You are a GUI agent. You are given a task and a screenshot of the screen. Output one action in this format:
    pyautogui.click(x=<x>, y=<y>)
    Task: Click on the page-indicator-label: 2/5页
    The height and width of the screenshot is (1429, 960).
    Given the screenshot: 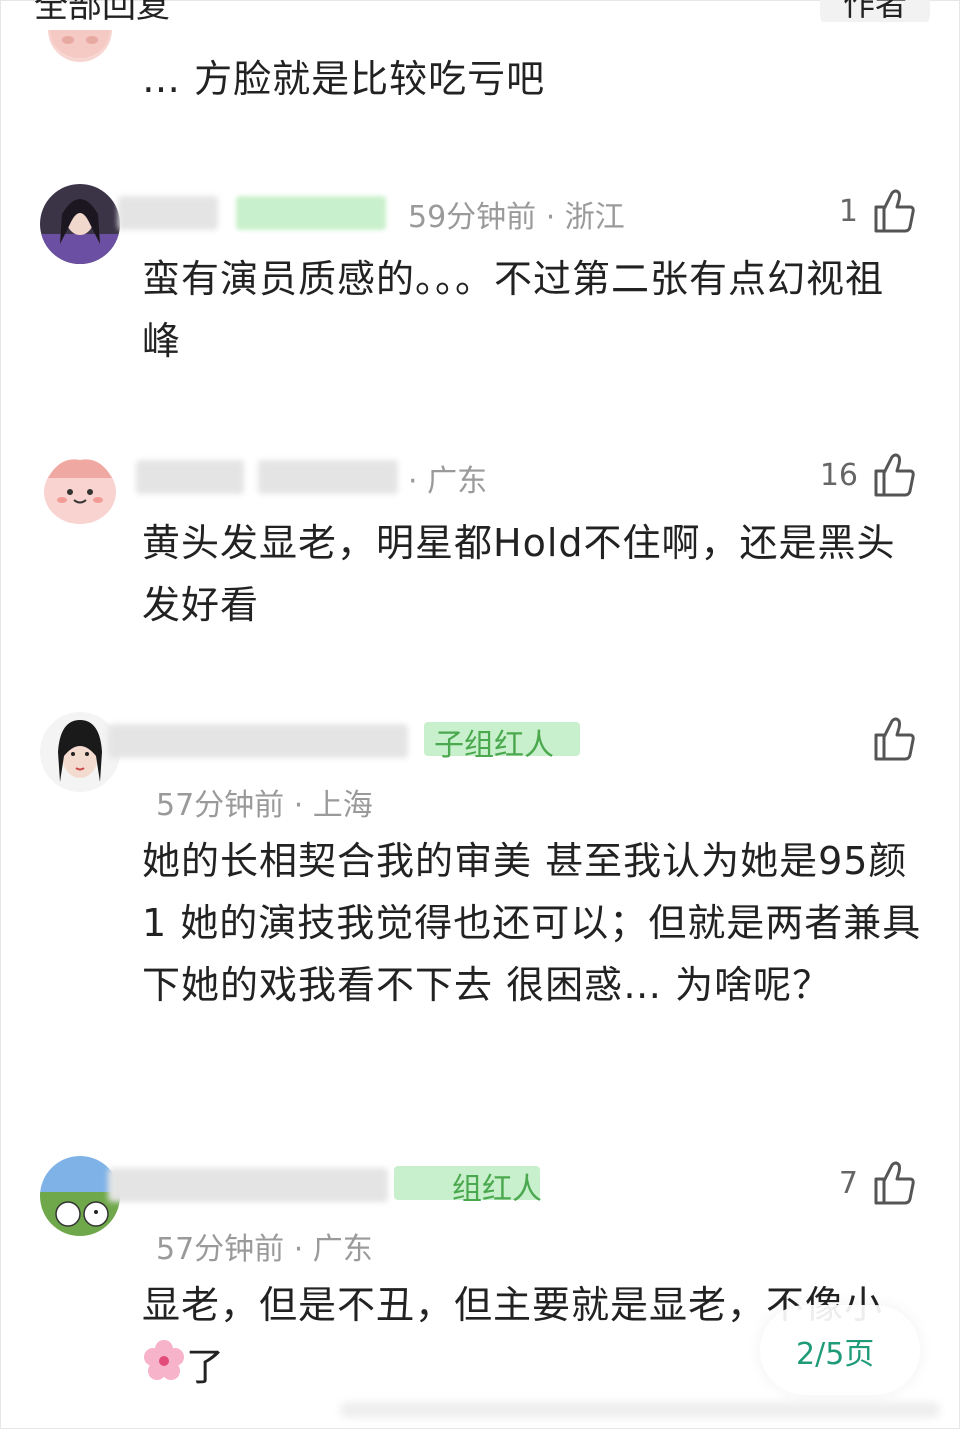 What is the action you would take?
    pyautogui.click(x=835, y=1354)
    